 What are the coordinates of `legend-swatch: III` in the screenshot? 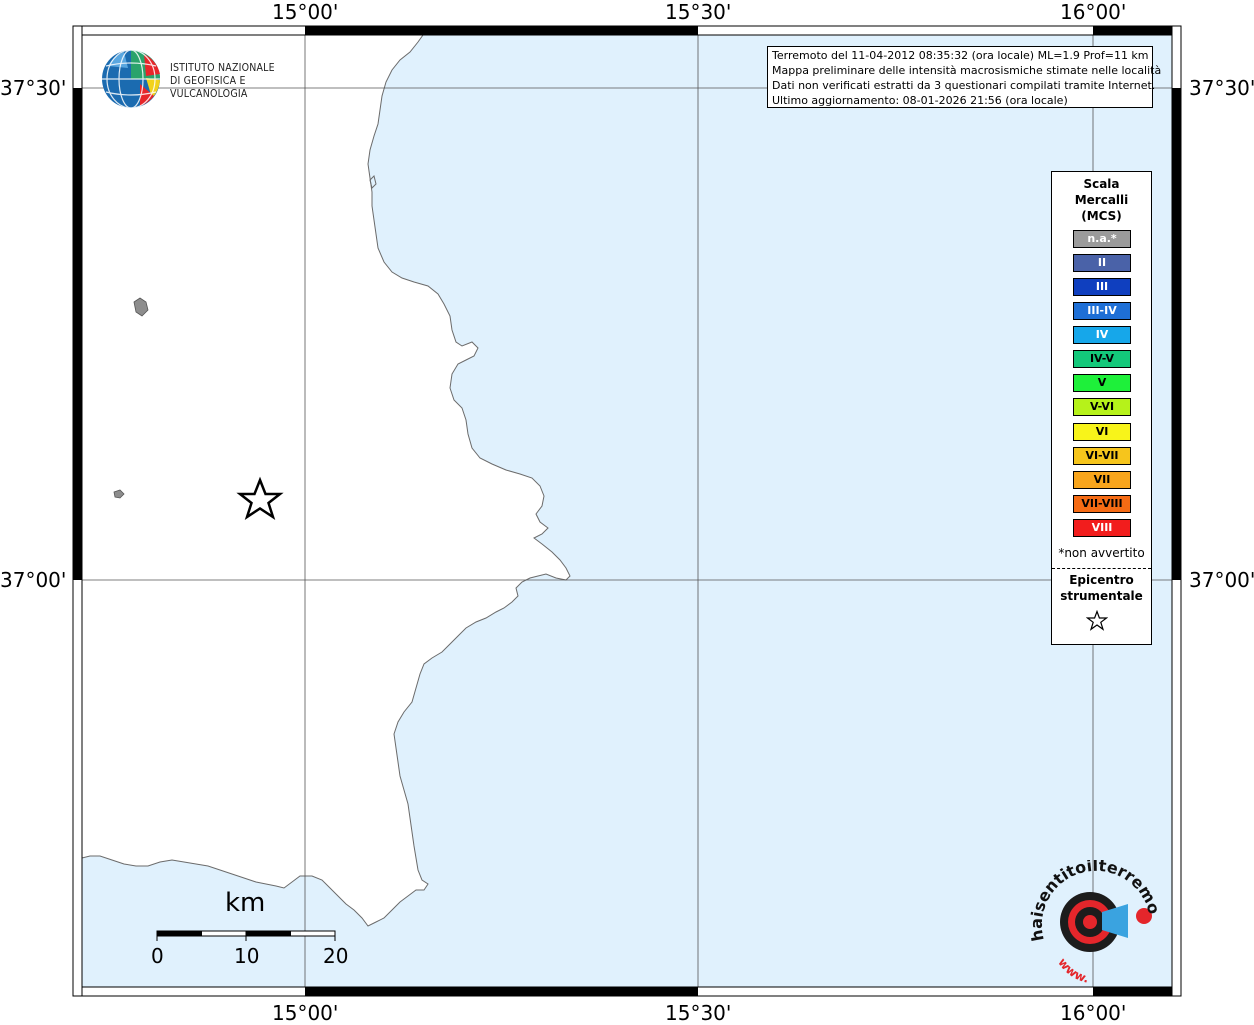 It's located at (1102, 287).